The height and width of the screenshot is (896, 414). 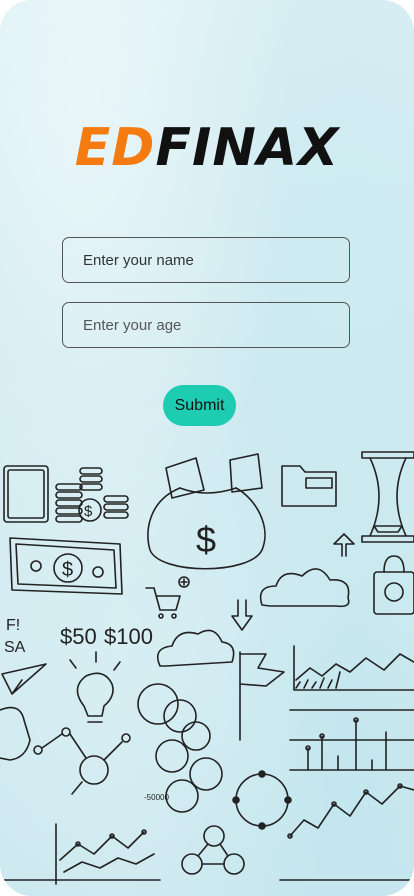 What do you see at coordinates (156, 797) in the screenshot?
I see `svg-text: -50000` at bounding box center [156, 797].